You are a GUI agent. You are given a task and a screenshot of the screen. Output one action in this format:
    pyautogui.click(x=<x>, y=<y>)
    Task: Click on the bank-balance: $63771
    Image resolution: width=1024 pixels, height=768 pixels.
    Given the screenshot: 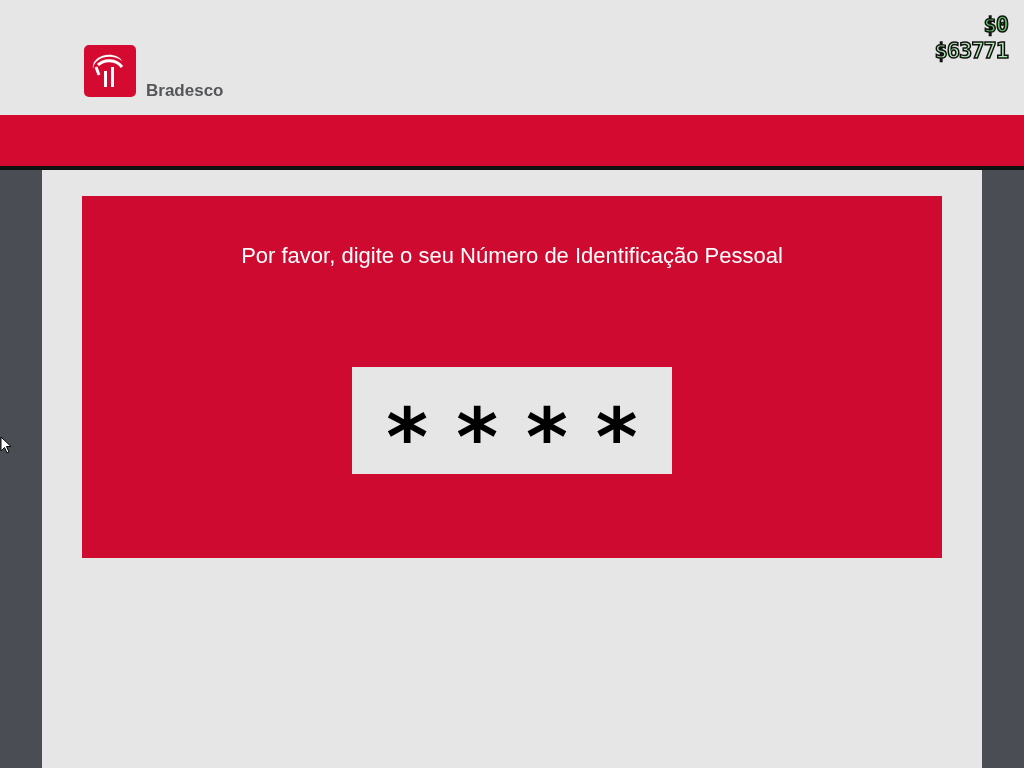 What is the action you would take?
    pyautogui.click(x=971, y=51)
    